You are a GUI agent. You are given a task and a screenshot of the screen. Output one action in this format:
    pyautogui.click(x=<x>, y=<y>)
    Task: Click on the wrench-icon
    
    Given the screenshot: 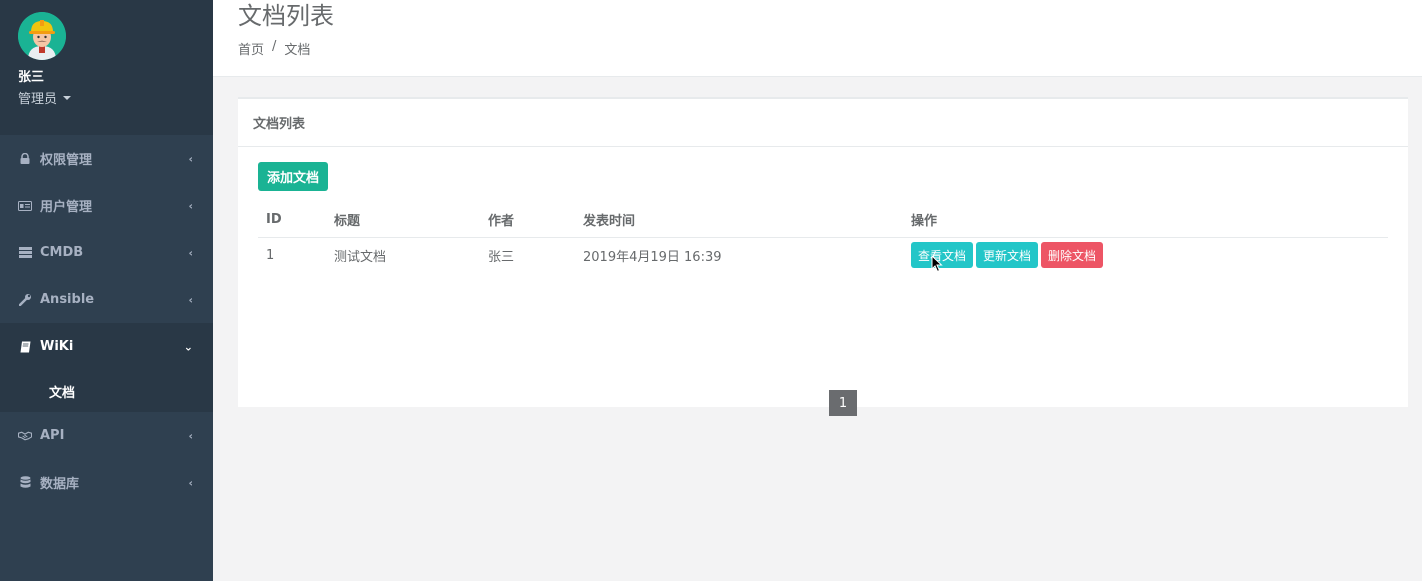 What is the action you would take?
    pyautogui.click(x=25, y=300)
    